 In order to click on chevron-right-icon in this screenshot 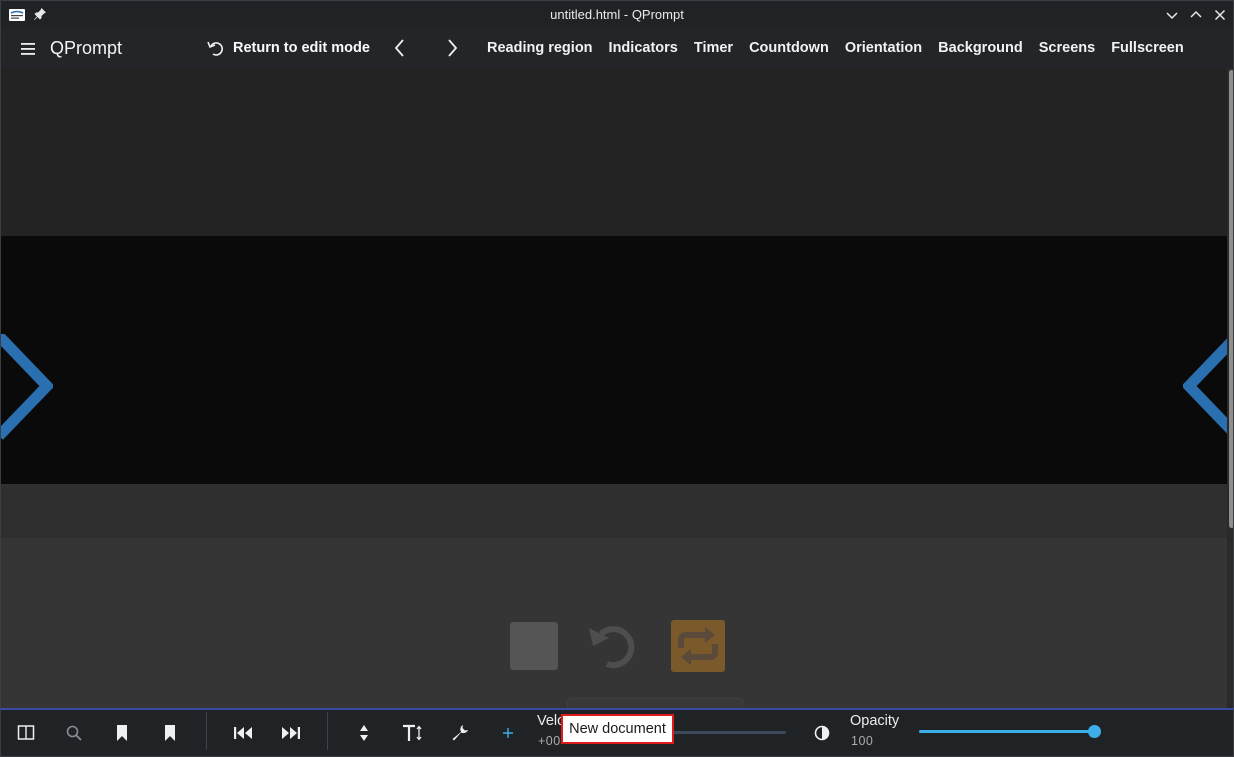, I will do `click(452, 48)`.